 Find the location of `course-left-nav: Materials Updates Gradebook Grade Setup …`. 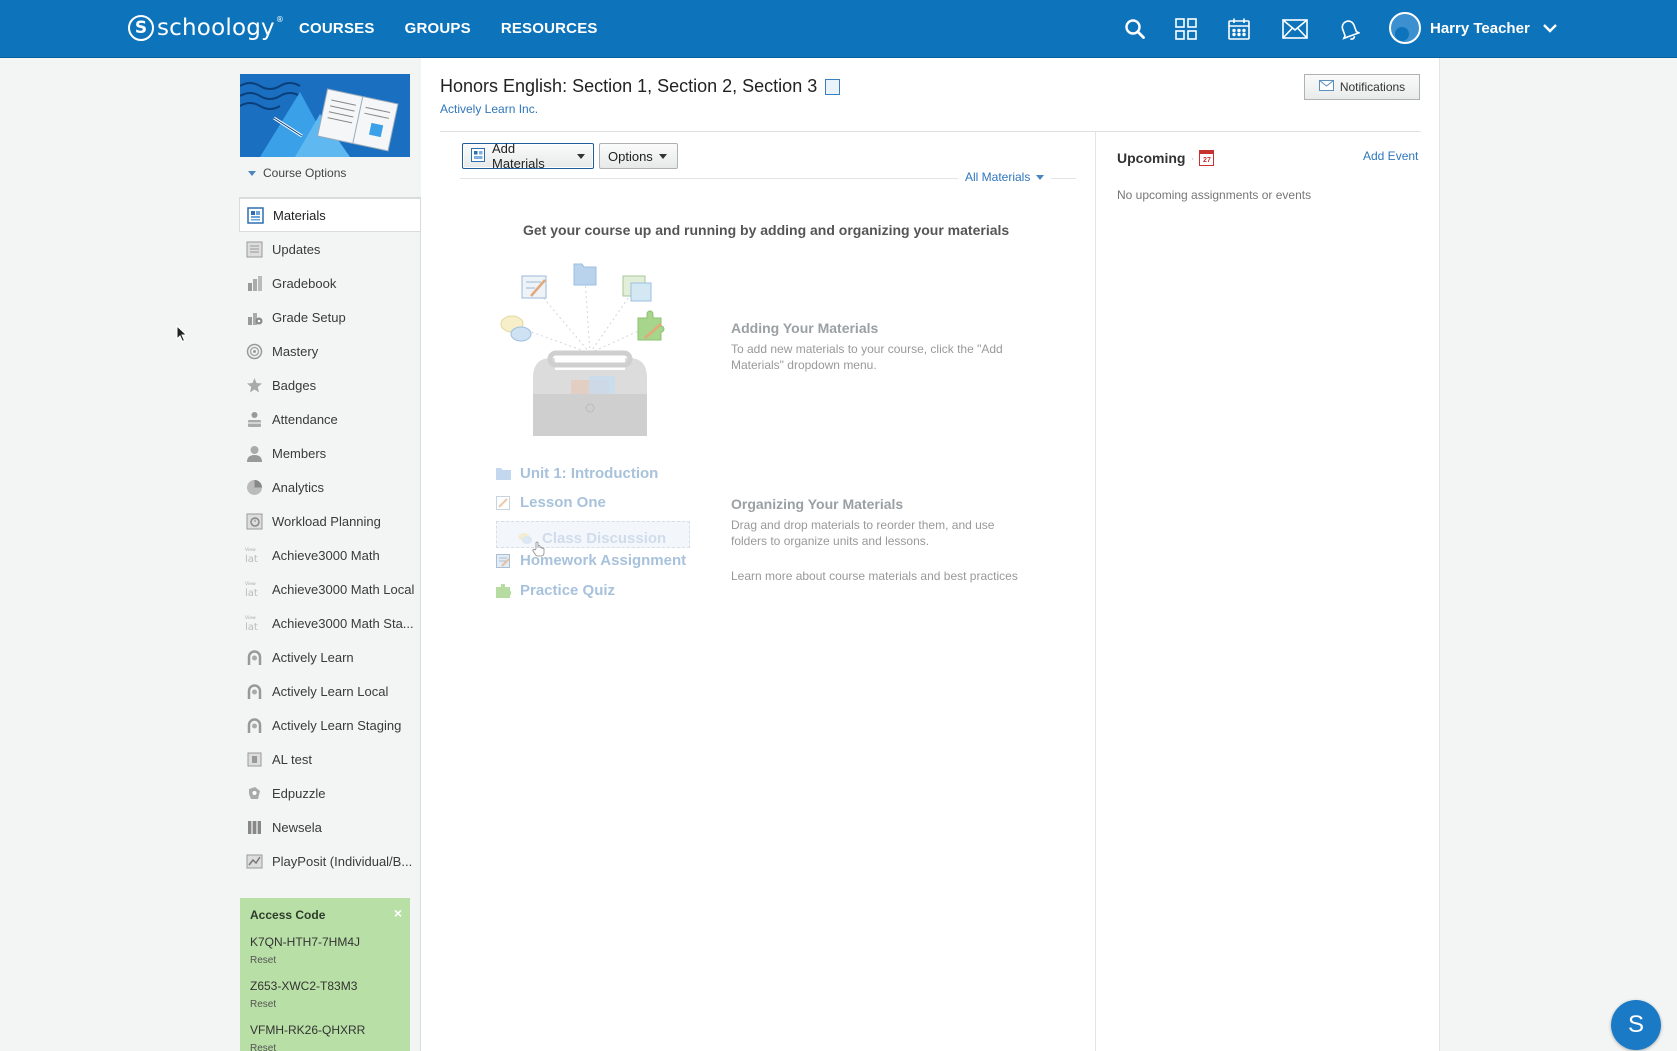

course-left-nav: Materials Updates Gradebook Grade Setup … is located at coordinates (330, 537).